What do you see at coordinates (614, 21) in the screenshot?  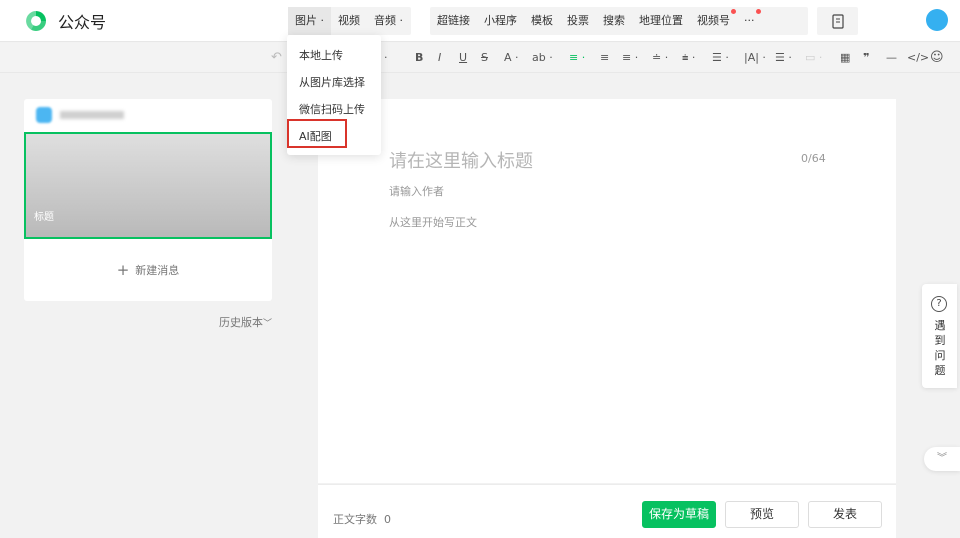 I see `menu-search: 搜索` at bounding box center [614, 21].